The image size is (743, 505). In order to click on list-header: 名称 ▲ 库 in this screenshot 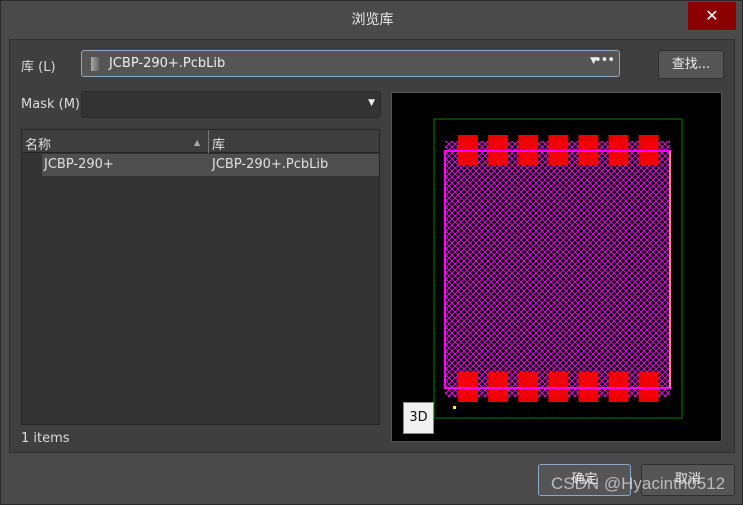, I will do `click(200, 141)`.